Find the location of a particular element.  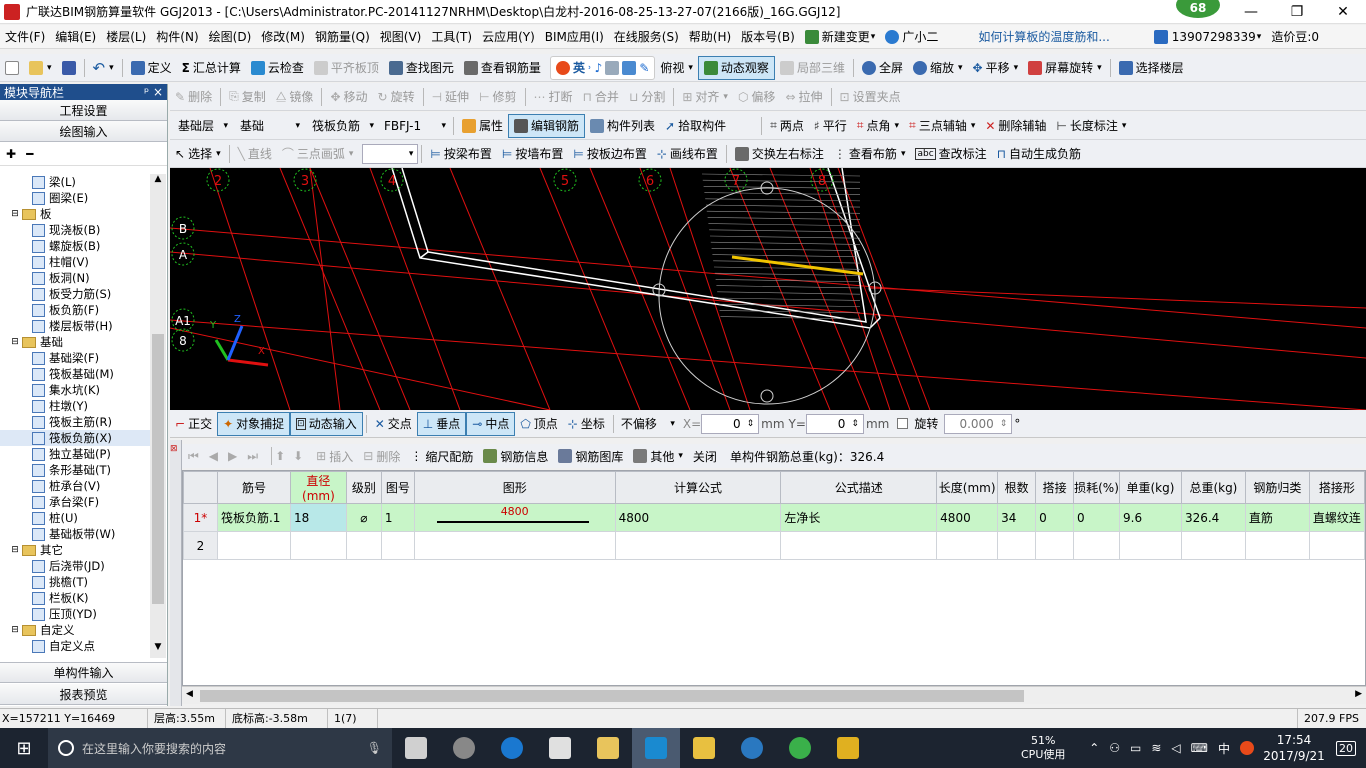

point-angle-button: ⌗ 点角 ▾ is located at coordinates (878, 126).